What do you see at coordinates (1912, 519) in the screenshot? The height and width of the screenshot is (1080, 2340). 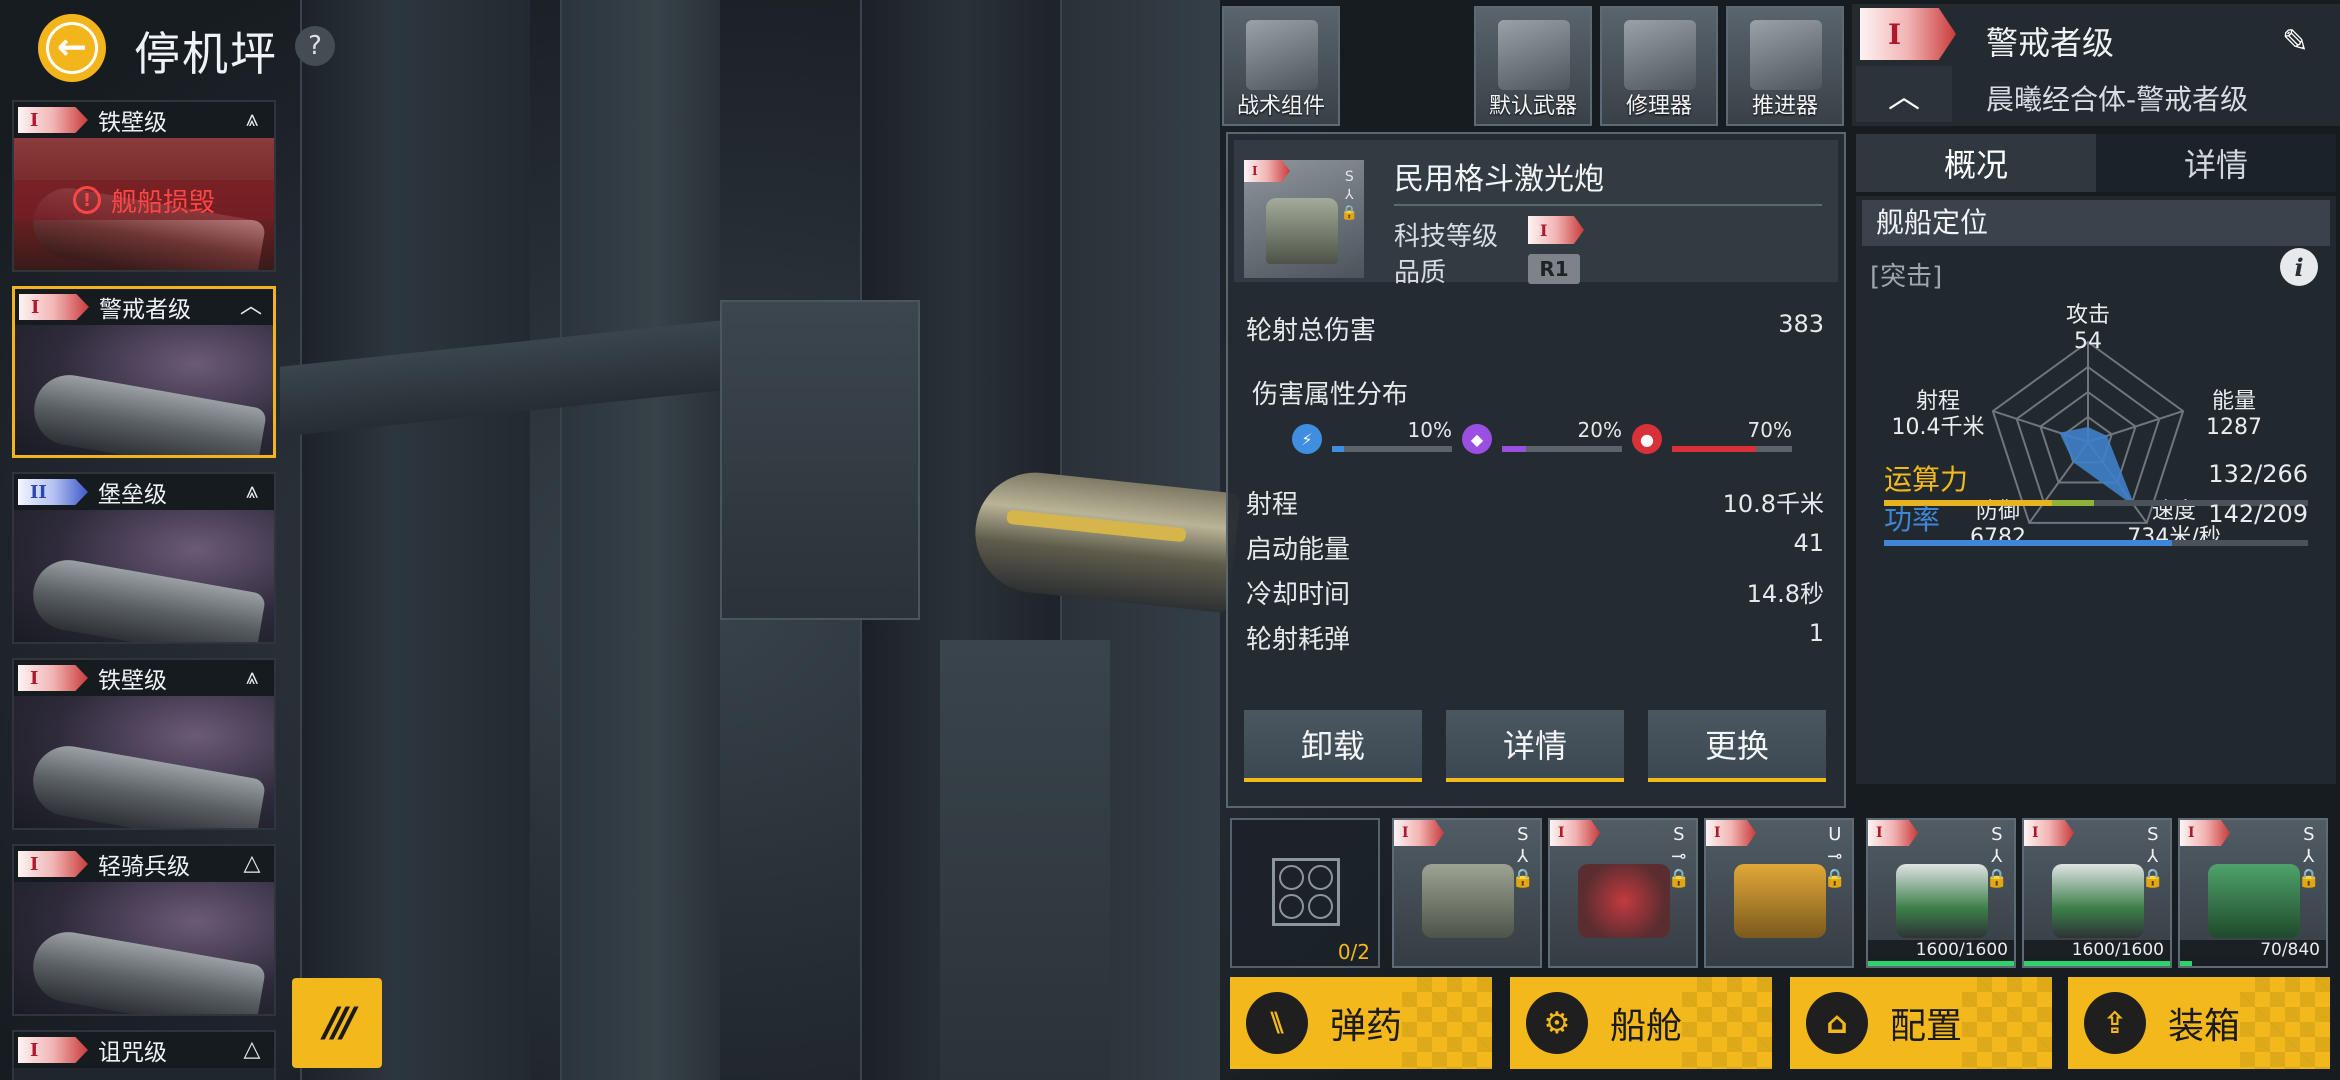 I see `power-label: 功率` at bounding box center [1912, 519].